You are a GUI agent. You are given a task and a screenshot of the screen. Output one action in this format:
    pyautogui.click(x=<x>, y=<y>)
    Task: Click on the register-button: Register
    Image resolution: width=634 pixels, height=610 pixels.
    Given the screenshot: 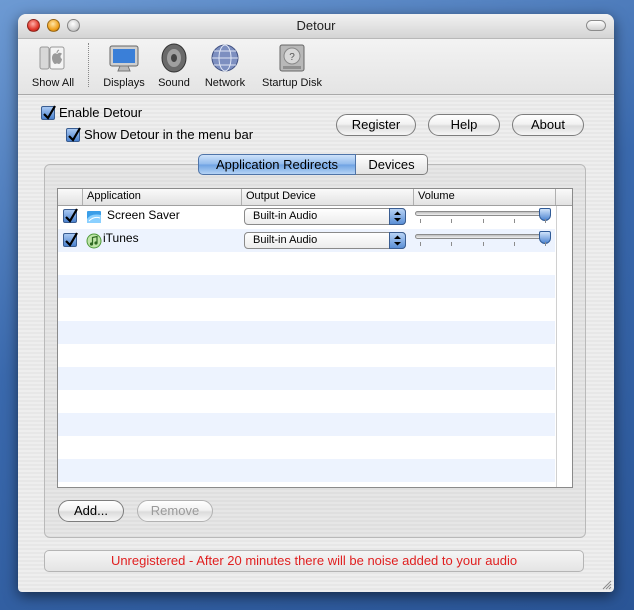 What is the action you would take?
    pyautogui.click(x=376, y=125)
    